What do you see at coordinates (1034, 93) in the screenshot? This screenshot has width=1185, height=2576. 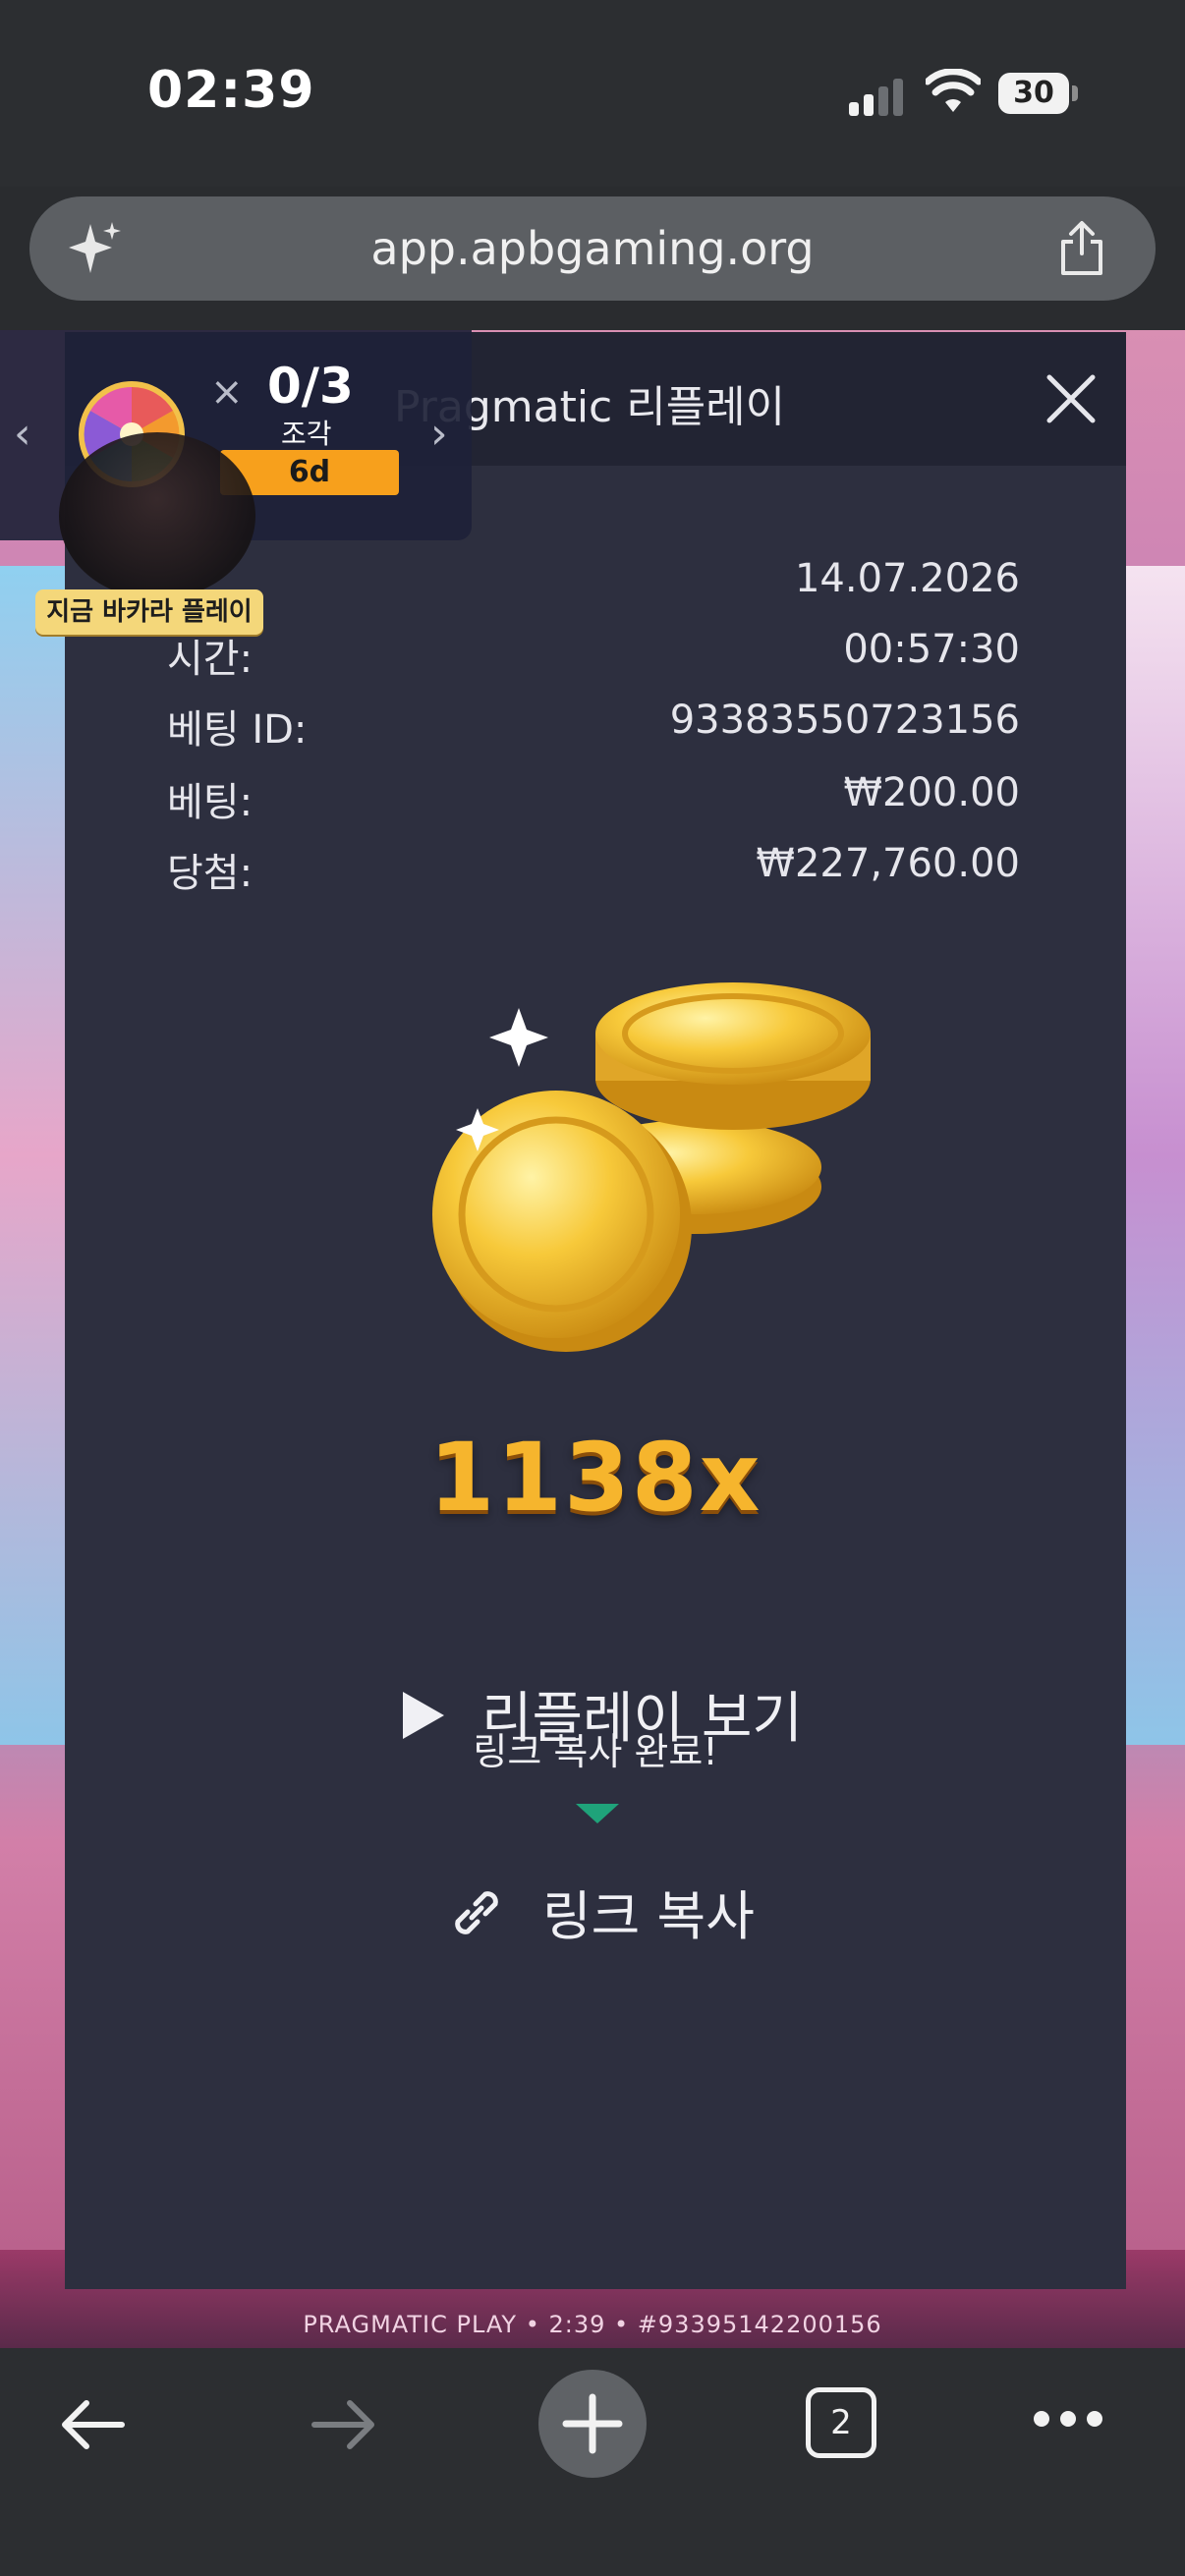 I see `battery-level: 30` at bounding box center [1034, 93].